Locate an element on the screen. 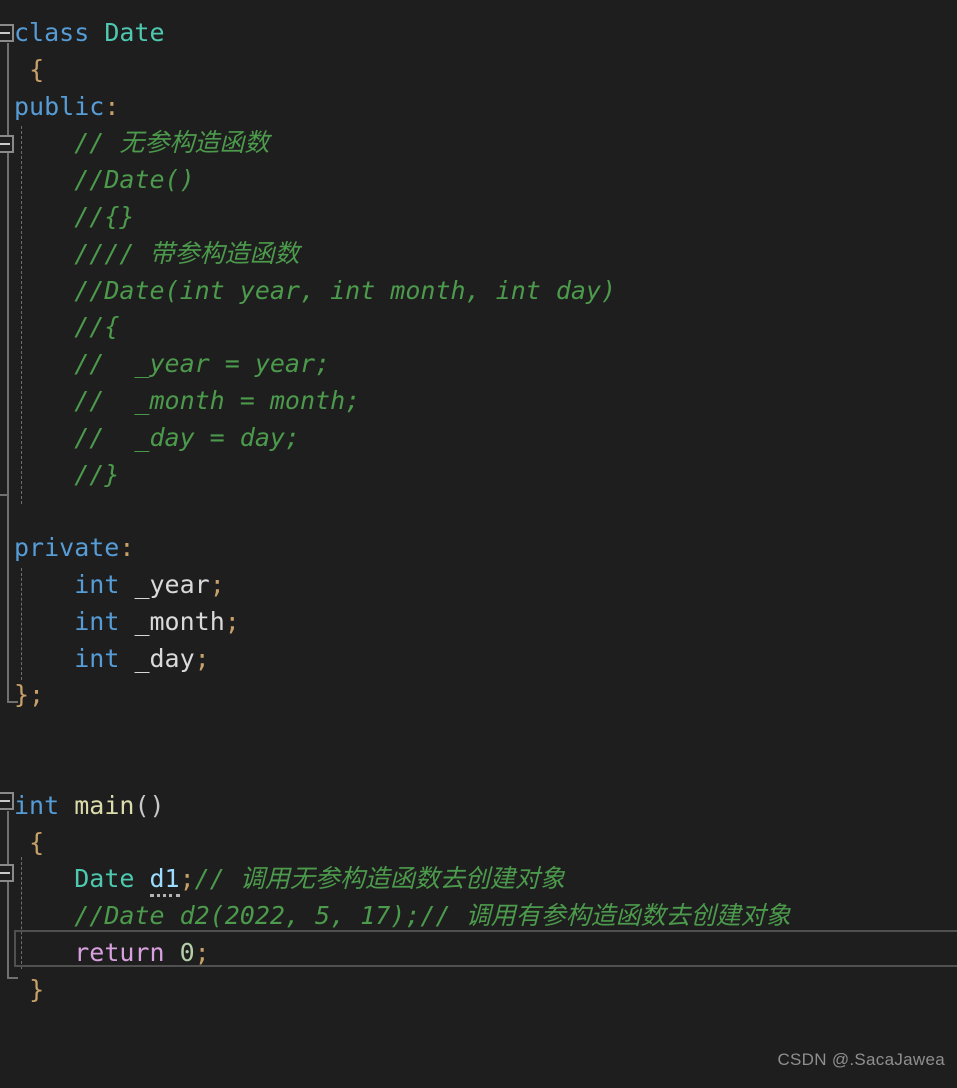 The image size is (957, 1088). token-parens-main: () is located at coordinates (149, 805).